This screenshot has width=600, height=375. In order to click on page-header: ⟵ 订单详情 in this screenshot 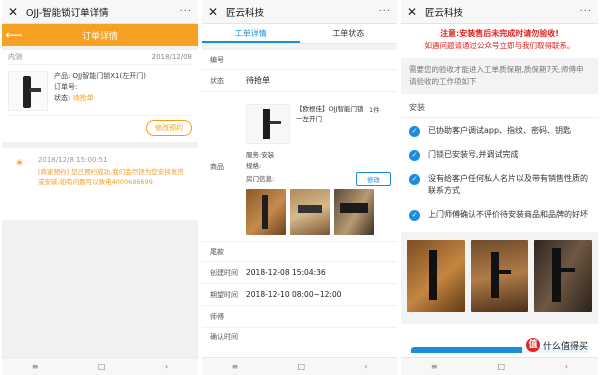, I will do `click(100, 35)`.